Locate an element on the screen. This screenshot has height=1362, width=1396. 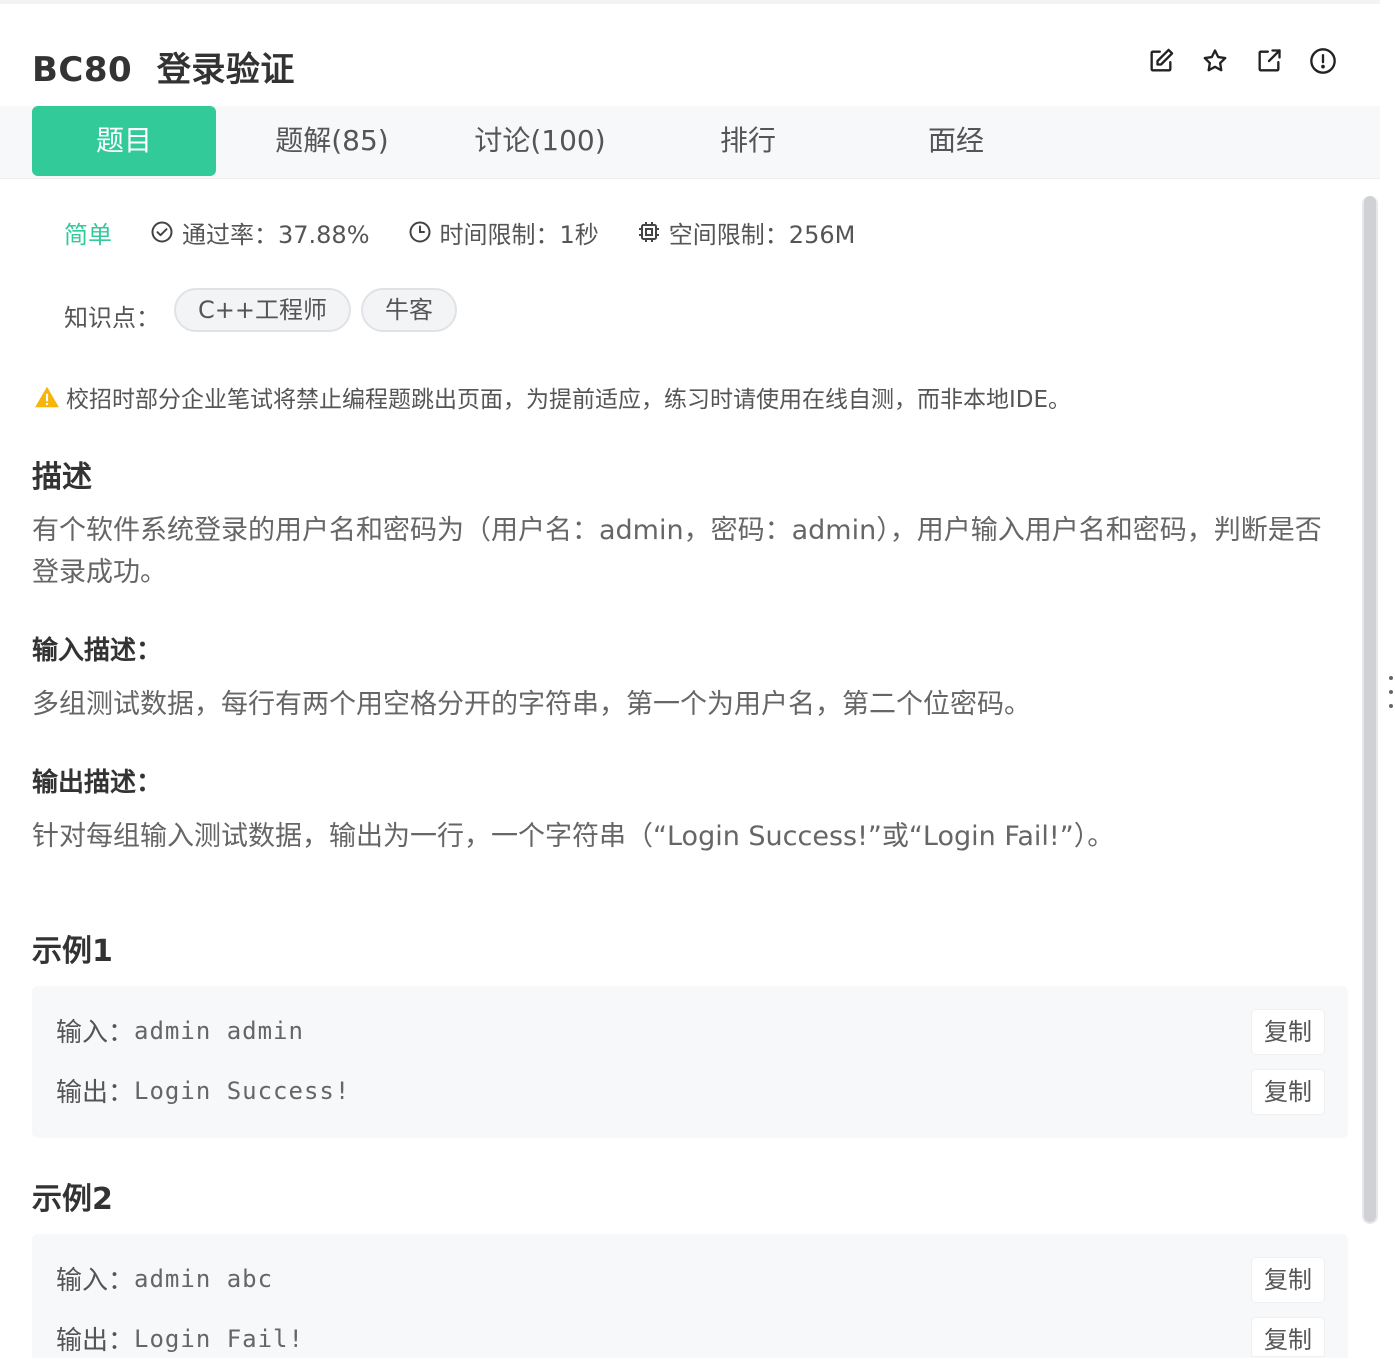
difficulty-badge: 简单 is located at coordinates (88, 234).